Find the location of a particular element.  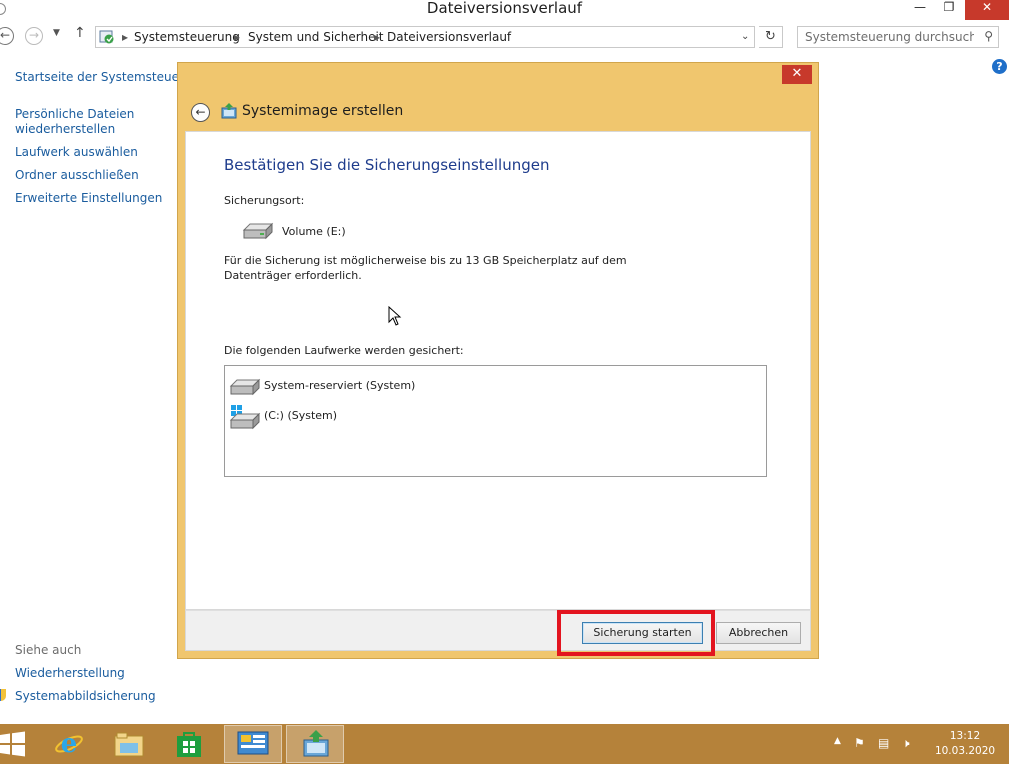

window-title: Dateiversionsverlauf is located at coordinates (504, 8).